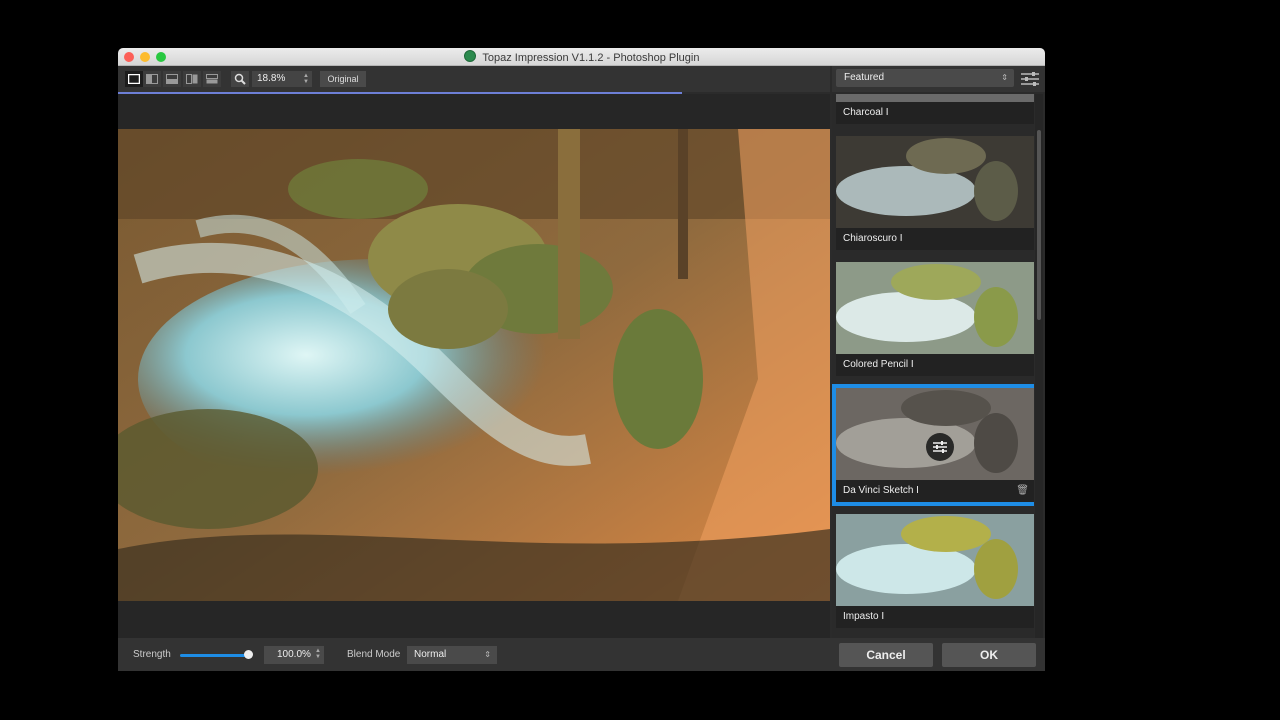  I want to click on trash-icon: 🗑, so click(1022, 491).